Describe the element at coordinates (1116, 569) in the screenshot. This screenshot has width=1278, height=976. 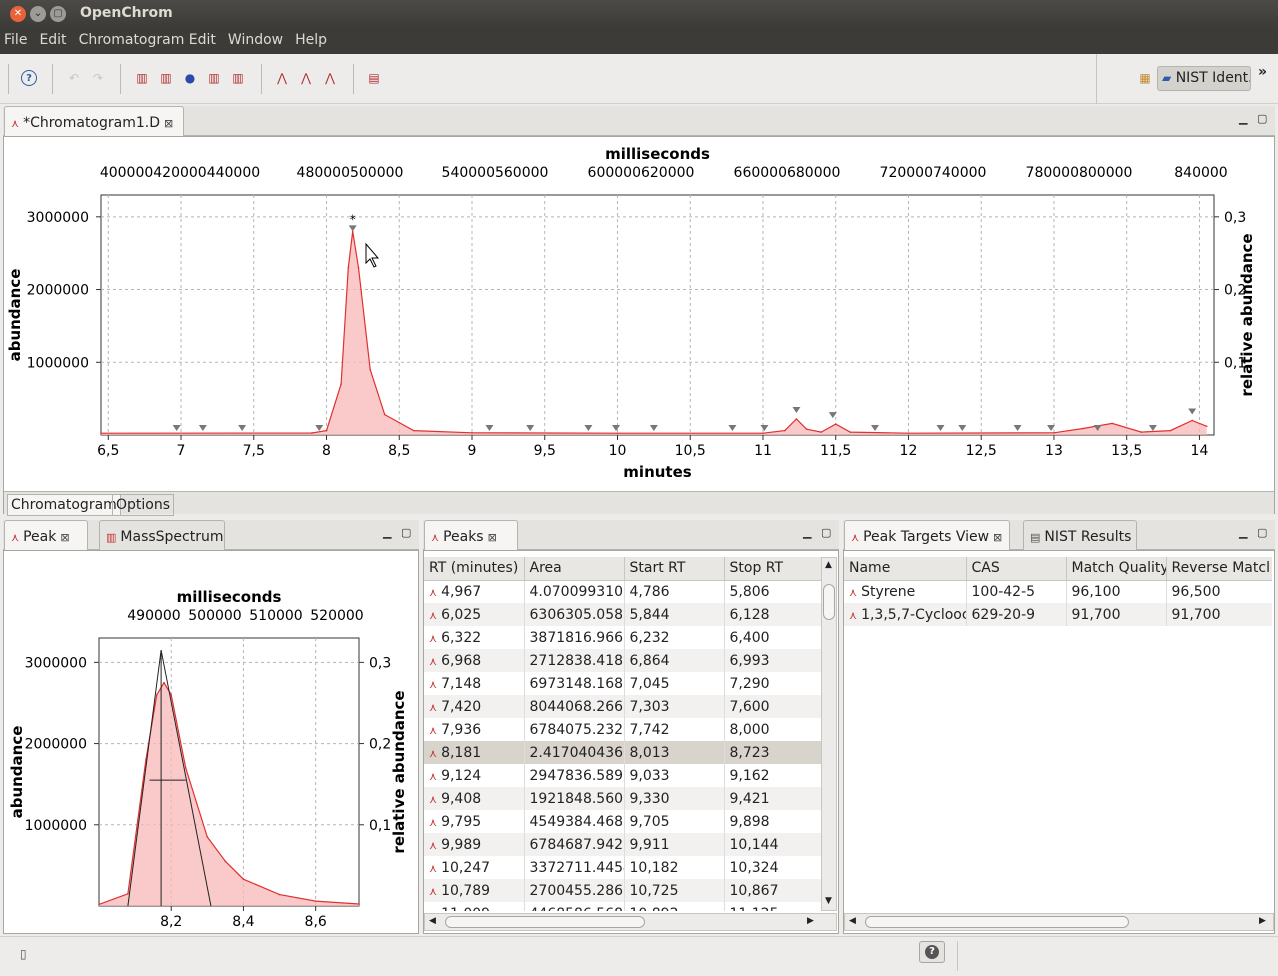
I see `column-header: Match Quality` at that location.